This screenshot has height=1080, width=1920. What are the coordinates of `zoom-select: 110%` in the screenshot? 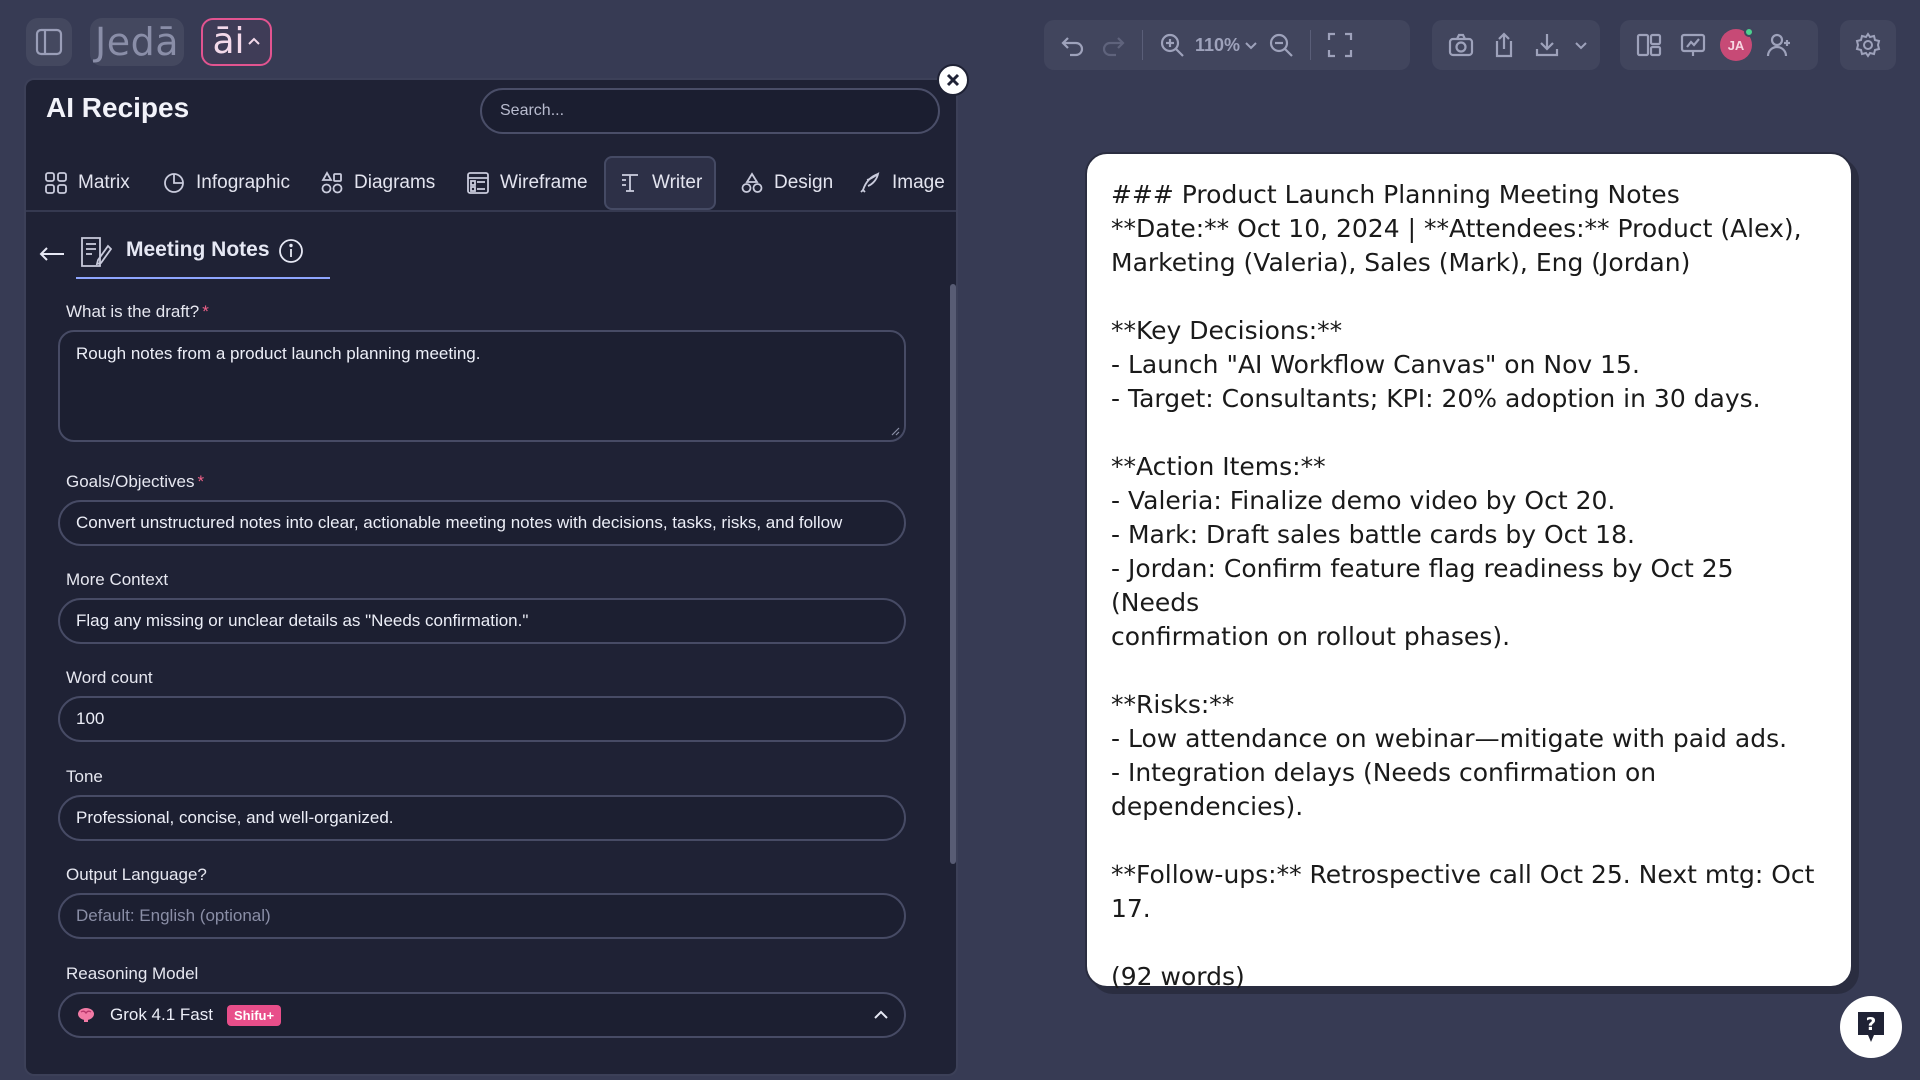 It's located at (1226, 45).